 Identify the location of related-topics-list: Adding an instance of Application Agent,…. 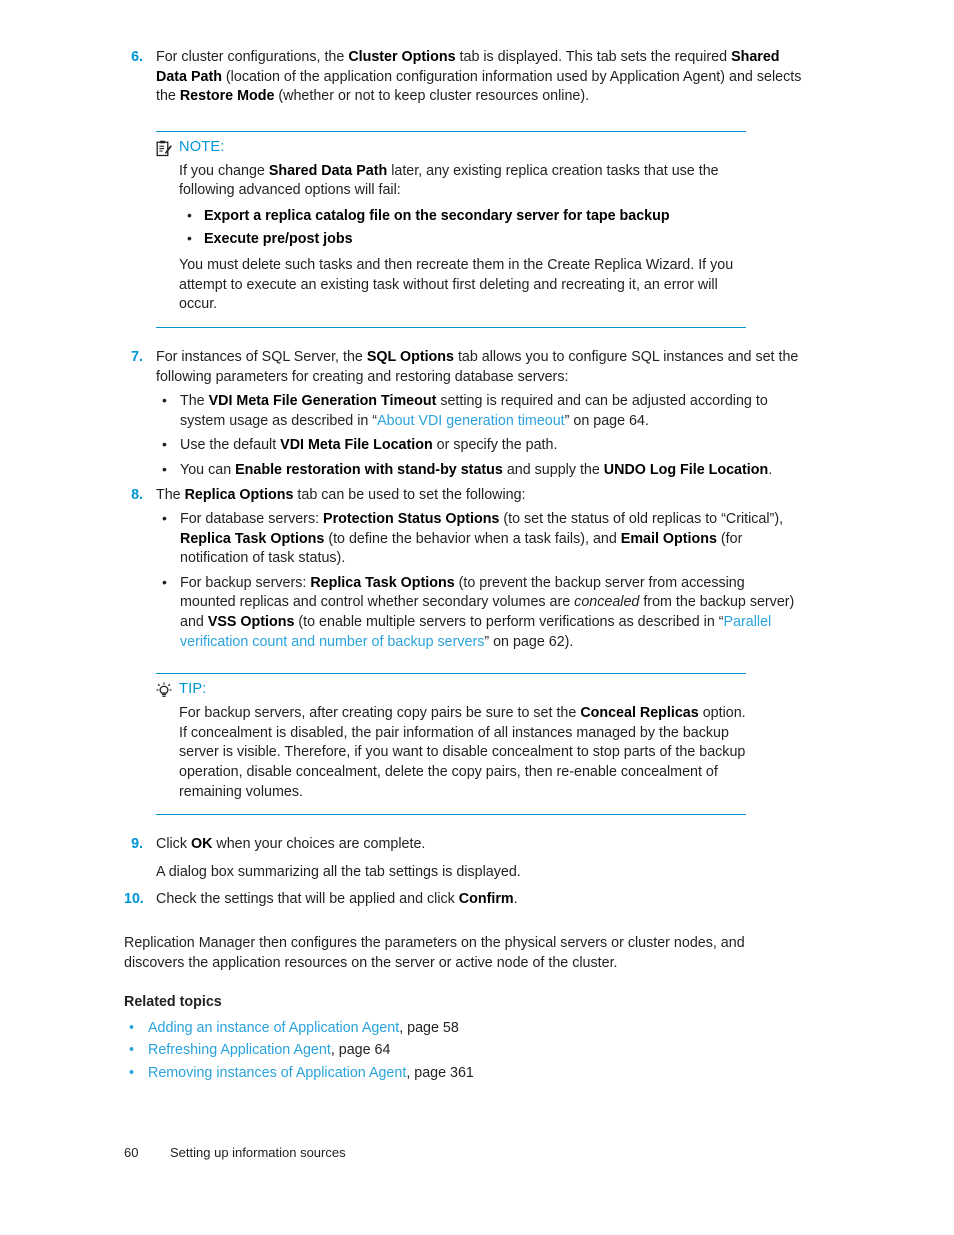
(464, 1051).